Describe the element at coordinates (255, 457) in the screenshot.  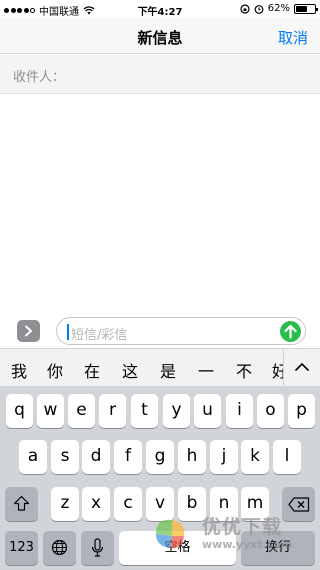
I see `key-k: k` at that location.